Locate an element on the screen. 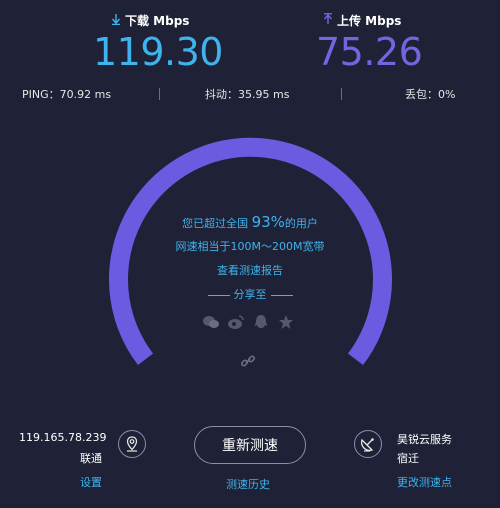 The image size is (500, 508). download-speed-value: 119.30 is located at coordinates (158, 52).